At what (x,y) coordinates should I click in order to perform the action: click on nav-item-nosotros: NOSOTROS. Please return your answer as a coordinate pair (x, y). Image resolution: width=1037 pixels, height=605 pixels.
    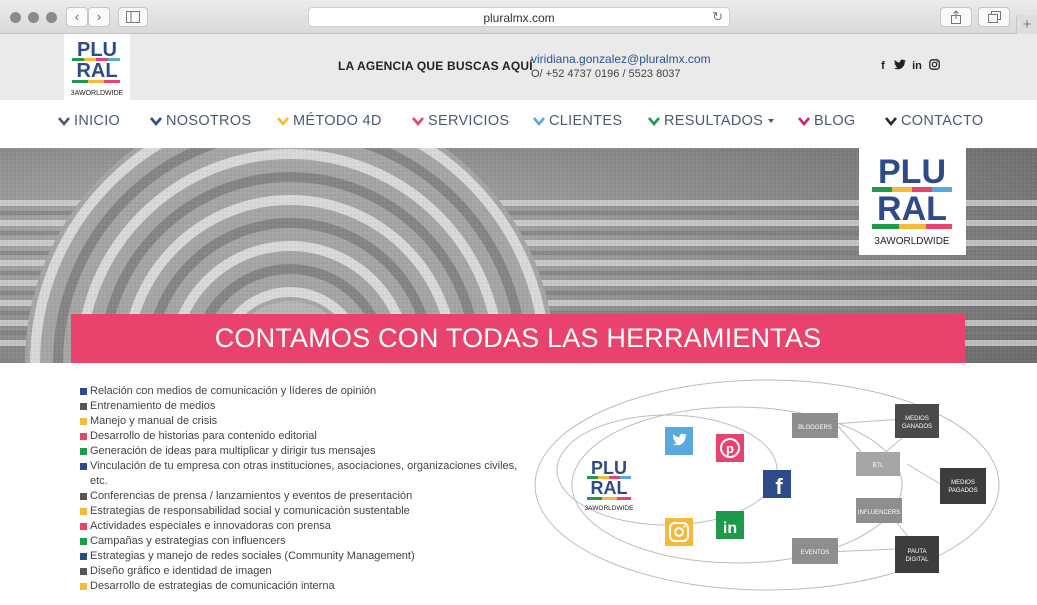
    Looking at the image, I should click on (200, 121).